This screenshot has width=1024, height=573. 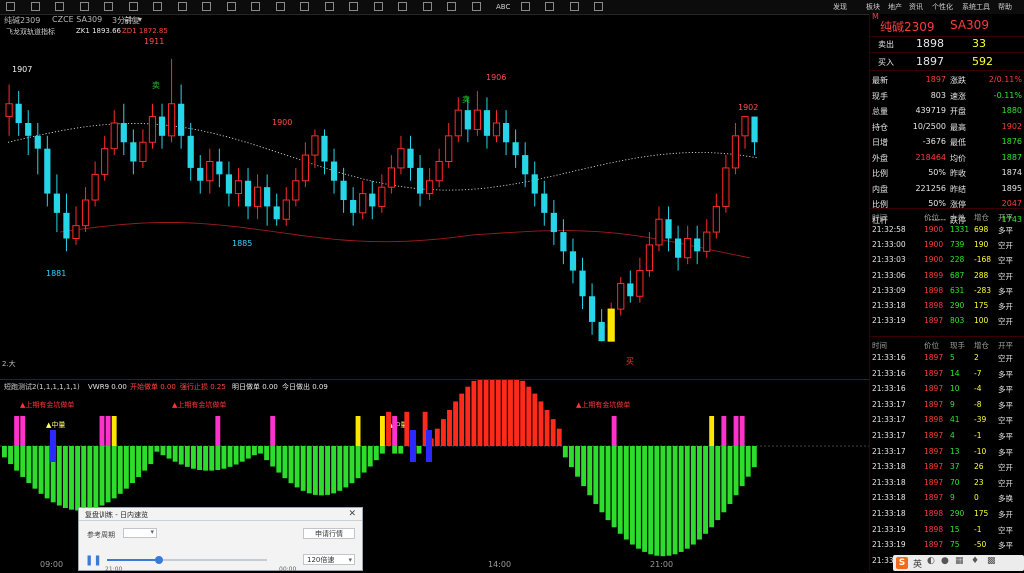 I want to click on table-row: 21:33:09 1898 631 -283 多平, so click(x=947, y=290).